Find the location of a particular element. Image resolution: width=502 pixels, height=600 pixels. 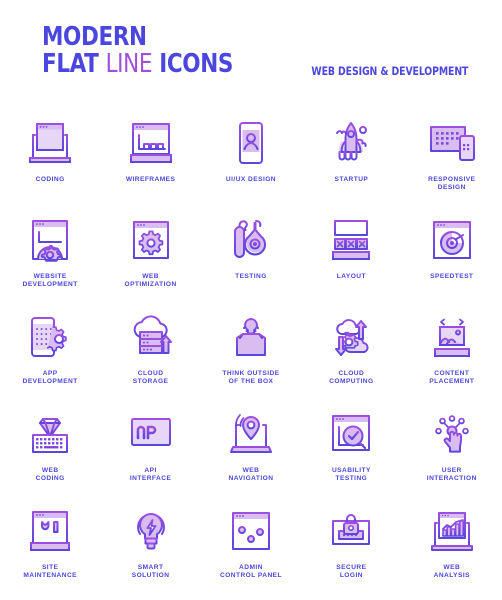

icon-cell-usability-testing: USABILITY TESTING is located at coordinates (351, 451).